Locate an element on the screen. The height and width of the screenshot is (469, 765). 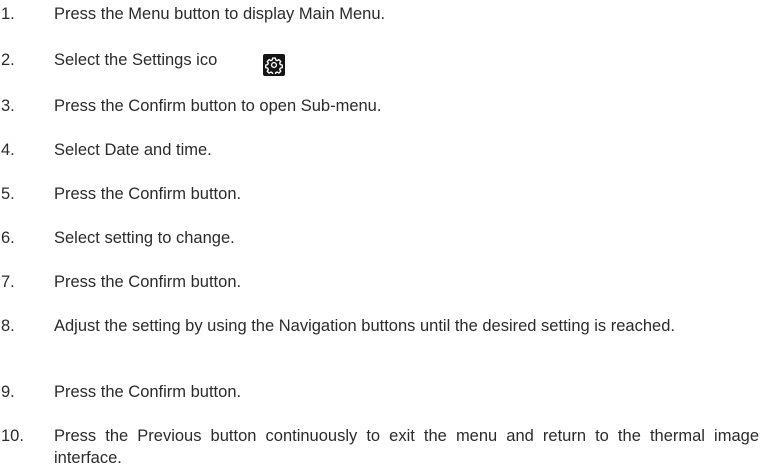
step-text: Select the Settings ico is located at coordinates (136, 60).